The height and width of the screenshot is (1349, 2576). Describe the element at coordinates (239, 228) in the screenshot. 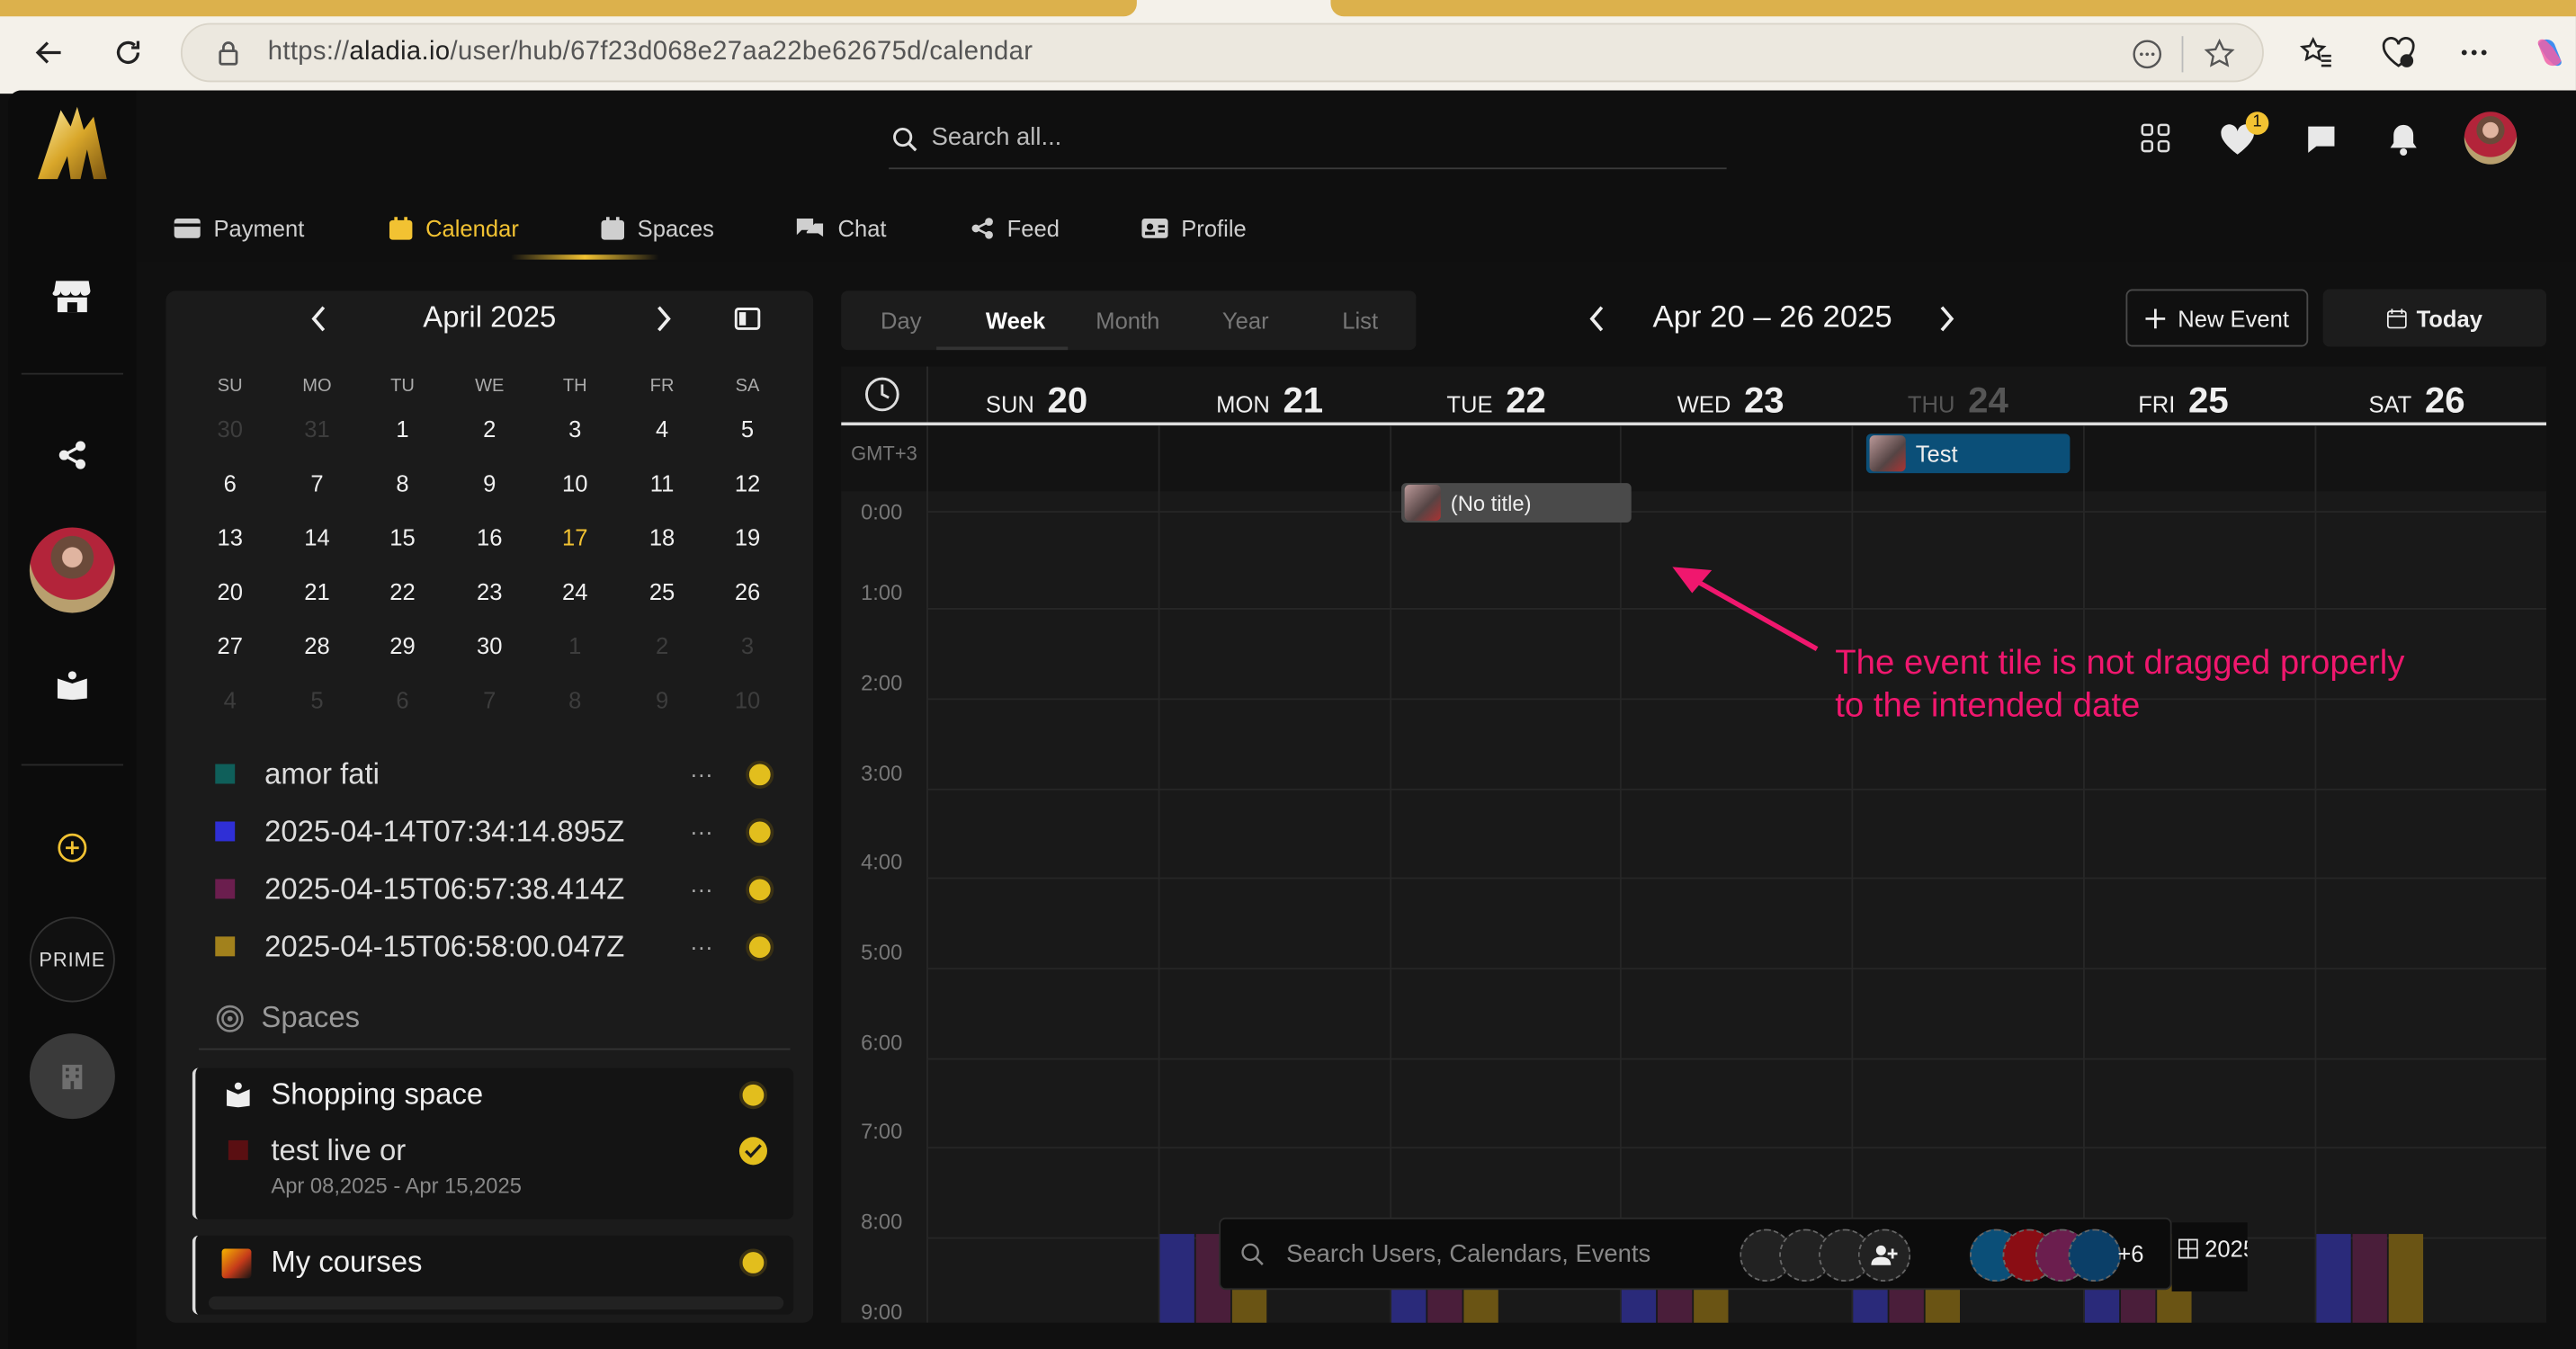

I see `tab-payment: Payment` at that location.